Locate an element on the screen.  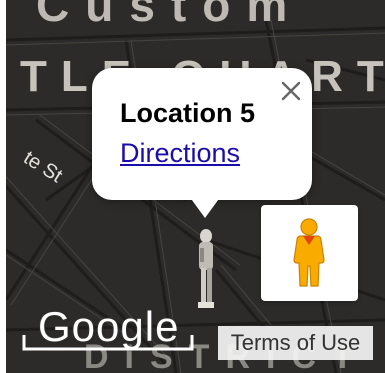
close-button is located at coordinates (291, 91).